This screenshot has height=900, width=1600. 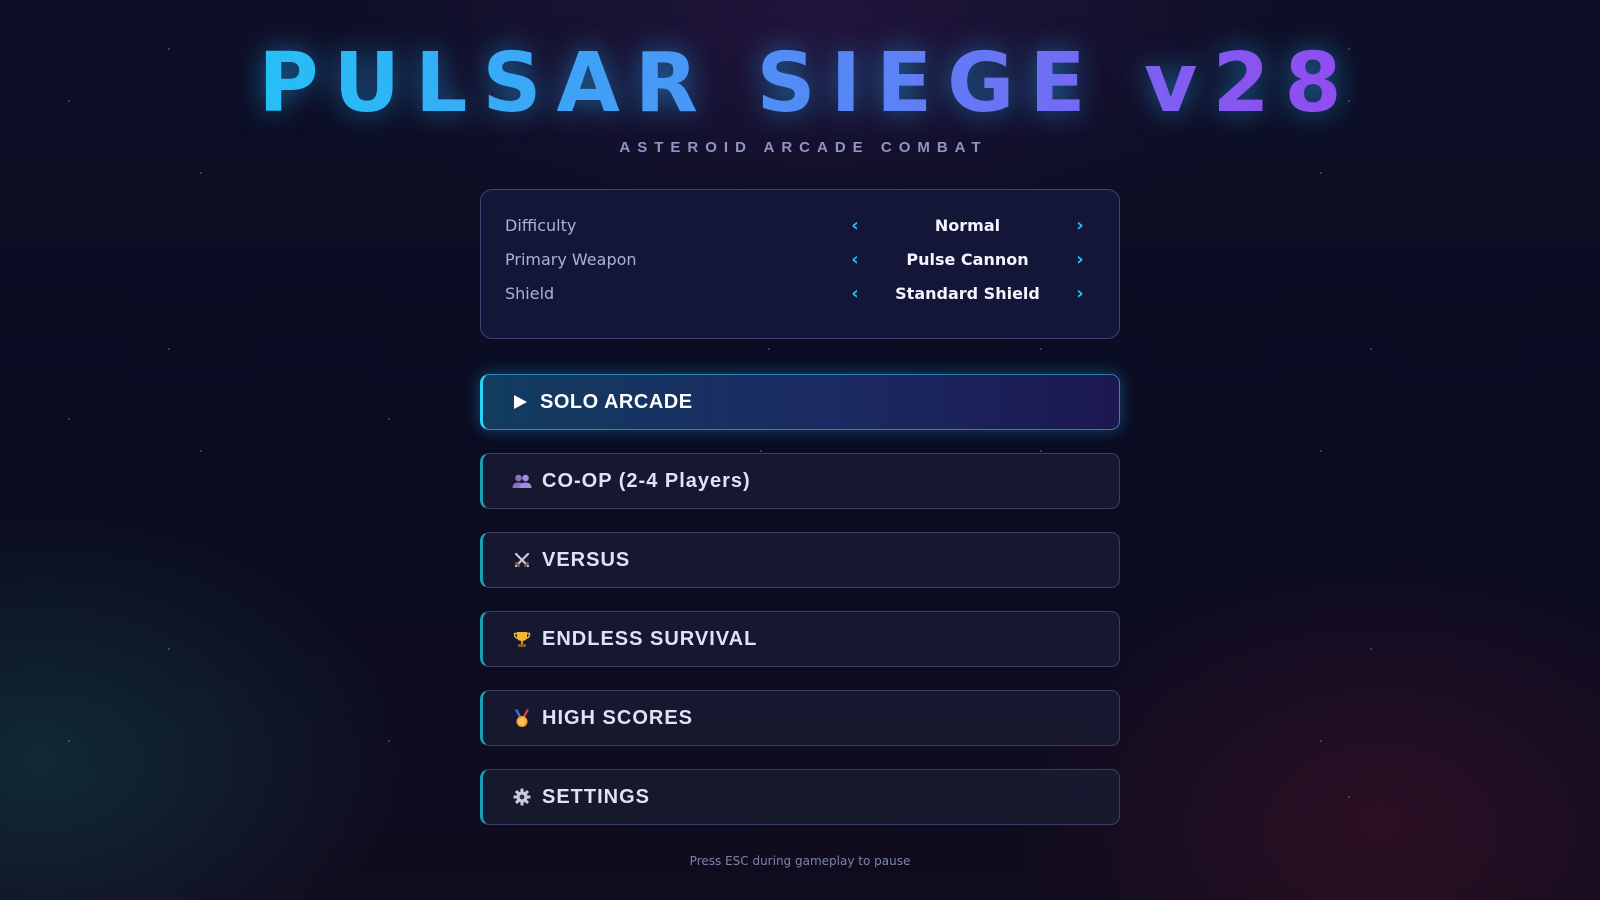 What do you see at coordinates (967, 293) in the screenshot?
I see `option-value: Standard Shield` at bounding box center [967, 293].